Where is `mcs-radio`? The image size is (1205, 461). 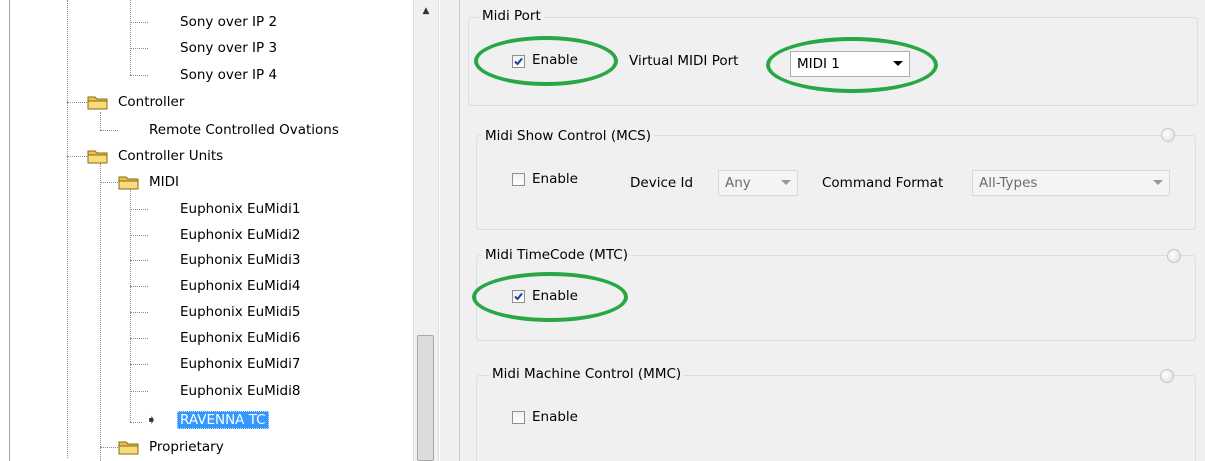 mcs-radio is located at coordinates (1168, 135).